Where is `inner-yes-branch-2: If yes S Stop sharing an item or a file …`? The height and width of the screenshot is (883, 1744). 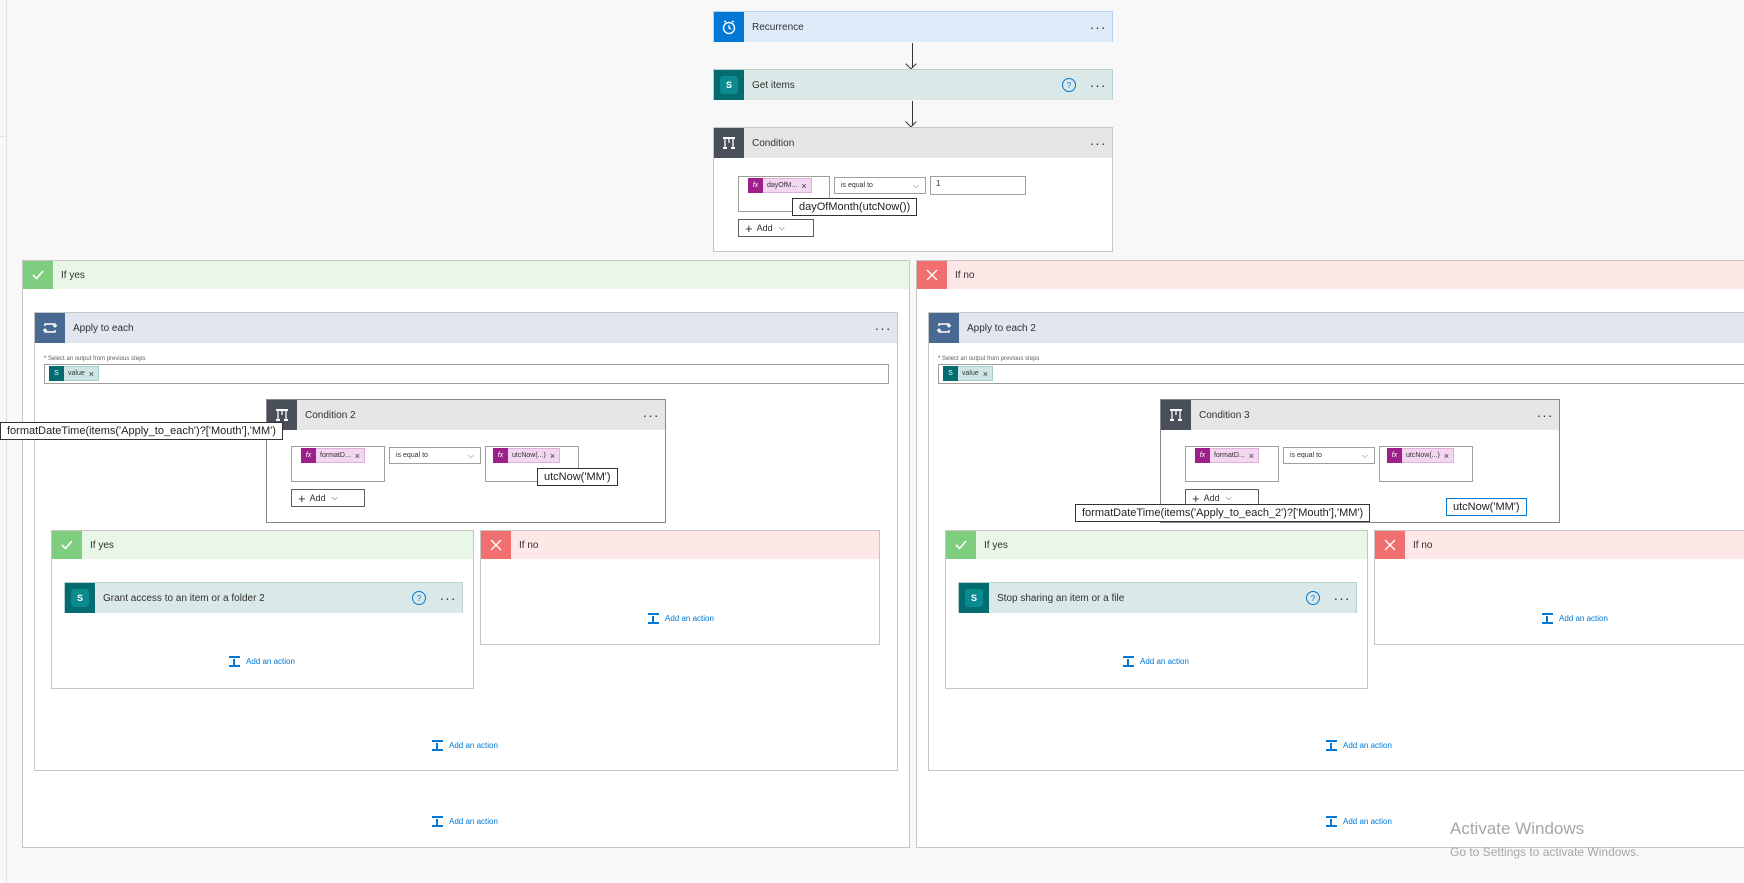
inner-yes-branch-2: If yes S Stop sharing an item or a file … is located at coordinates (1156, 609).